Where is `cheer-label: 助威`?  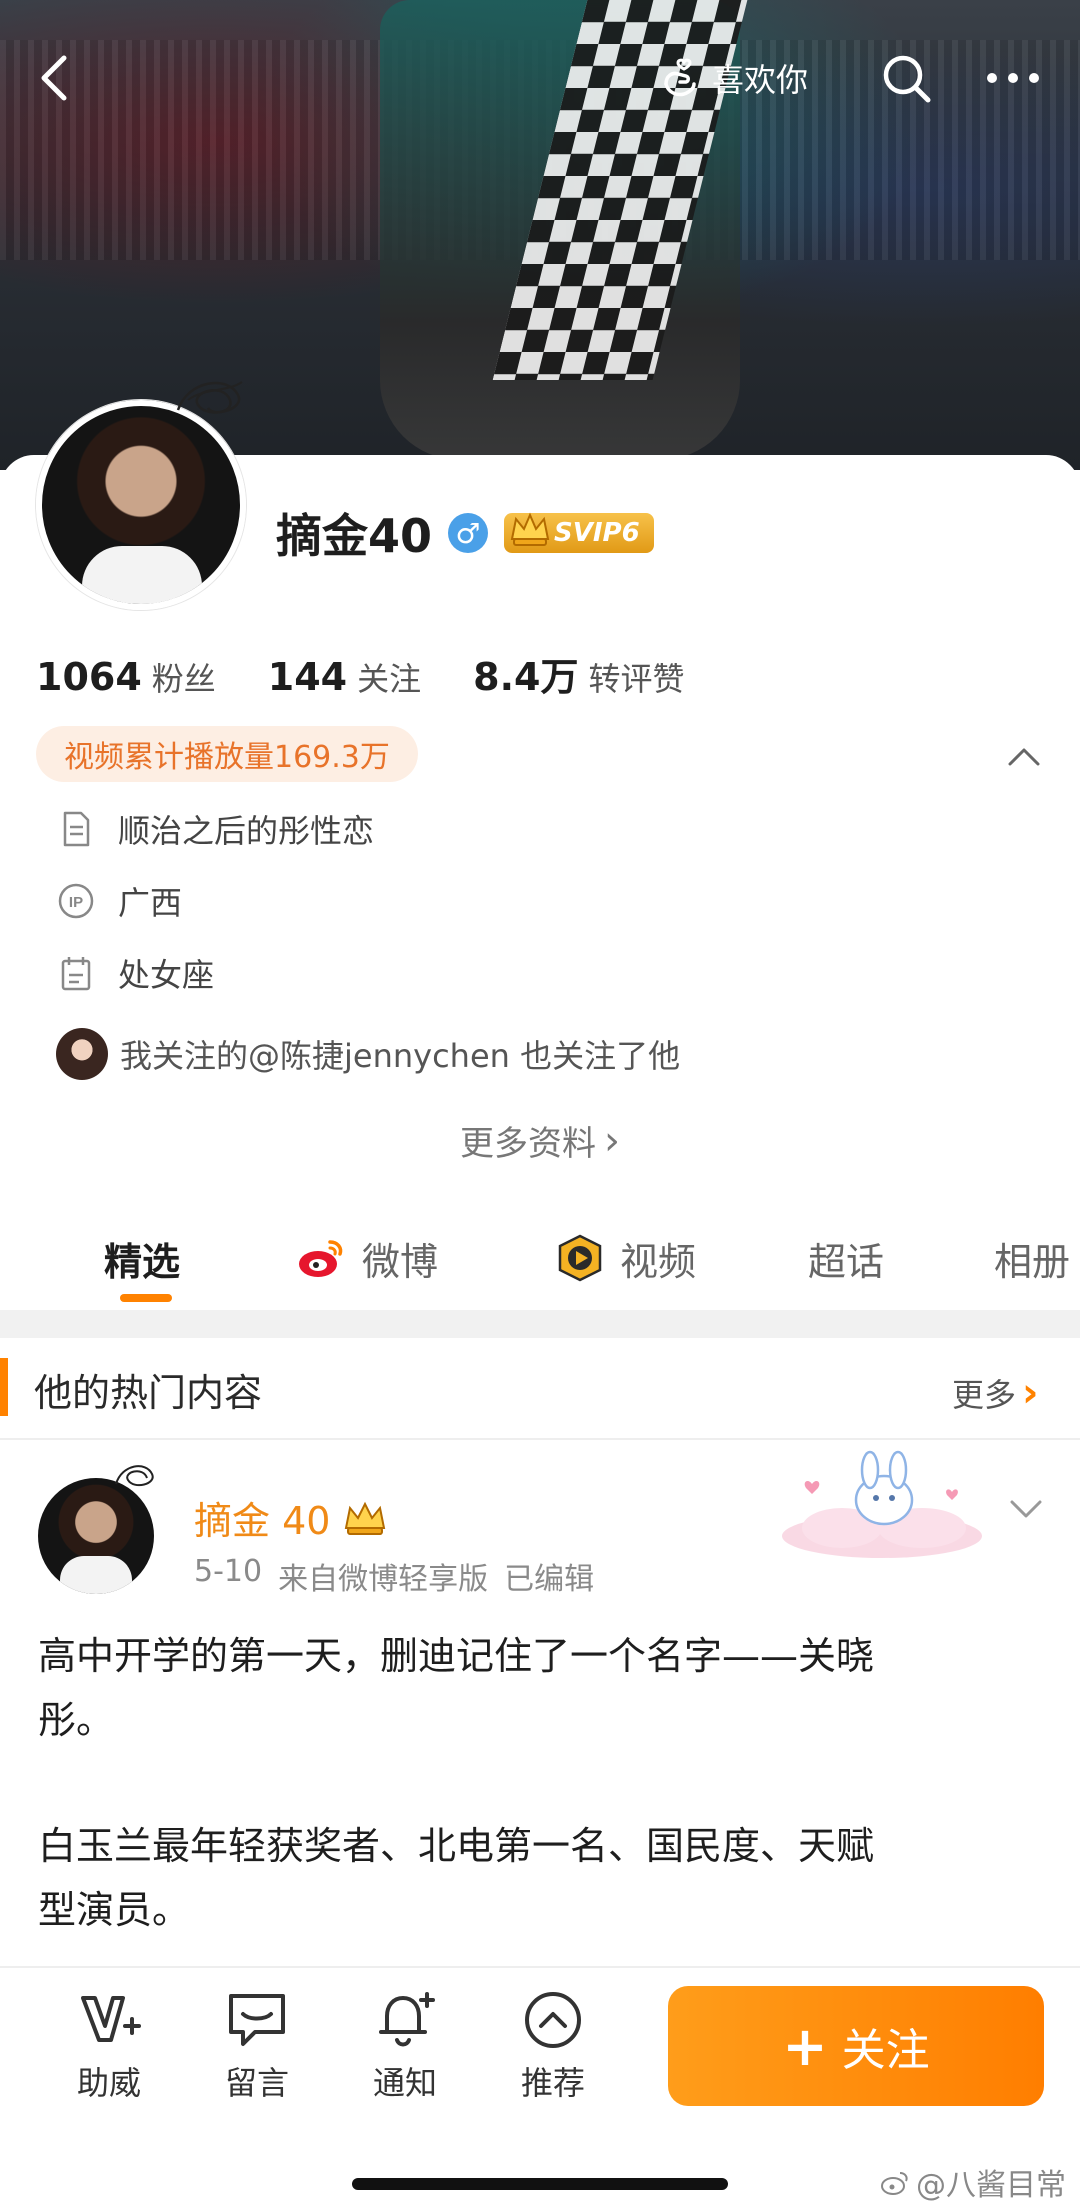
cheer-label: 助威 is located at coordinates (108, 2083).